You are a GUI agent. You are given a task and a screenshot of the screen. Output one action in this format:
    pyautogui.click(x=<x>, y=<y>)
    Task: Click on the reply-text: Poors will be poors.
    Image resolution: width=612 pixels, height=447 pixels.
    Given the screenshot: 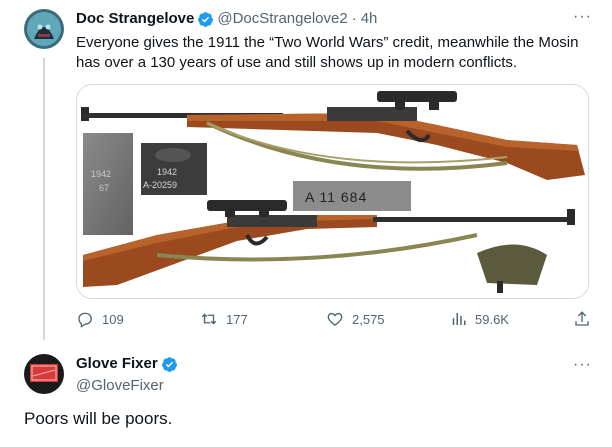 What is the action you would take?
    pyautogui.click(x=98, y=418)
    